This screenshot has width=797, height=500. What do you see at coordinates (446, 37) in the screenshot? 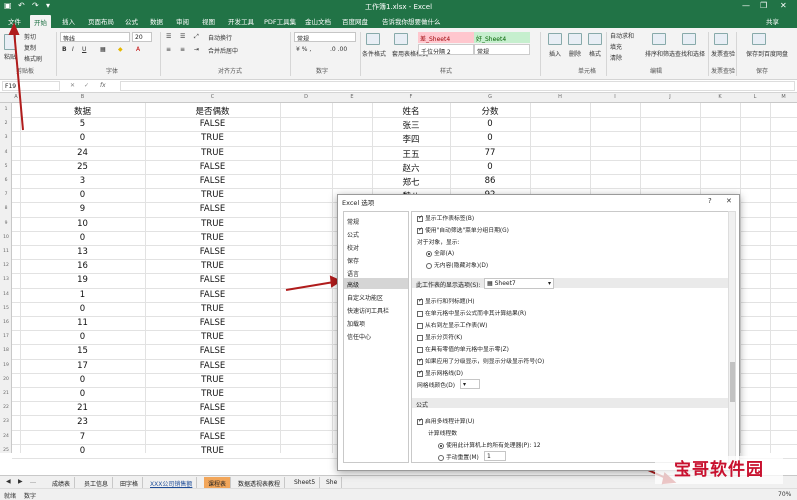
I see `style-bad: 差_Sheet4` at bounding box center [446, 37].